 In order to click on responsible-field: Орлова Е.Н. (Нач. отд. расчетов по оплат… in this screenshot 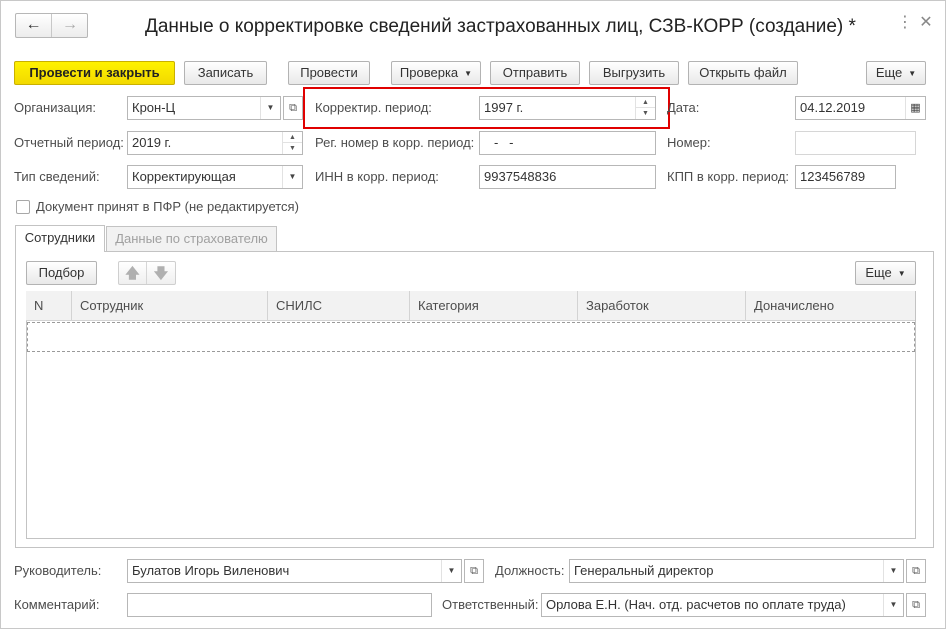, I will do `click(722, 605)`.